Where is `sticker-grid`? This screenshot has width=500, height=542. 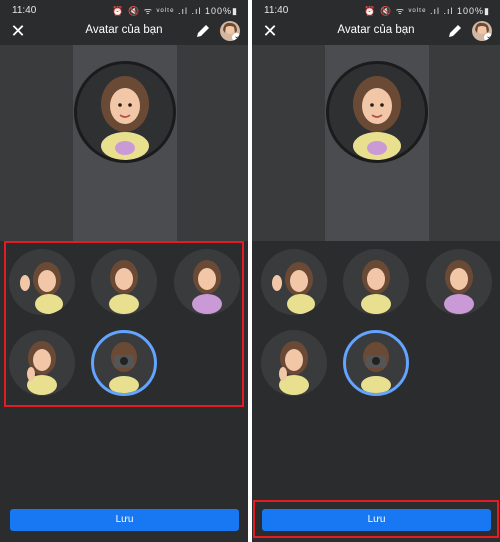
sticker-grid is located at coordinates (376, 326).